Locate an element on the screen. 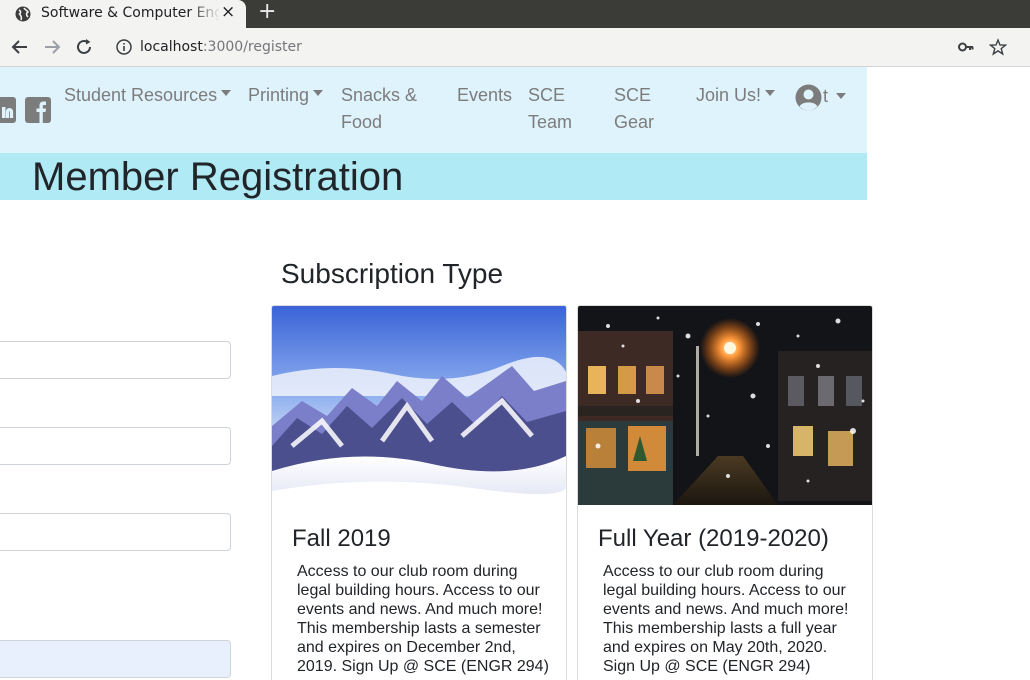 This screenshot has width=1030, height=680. nav-student-resources-label: Student Resources is located at coordinates (141, 95).